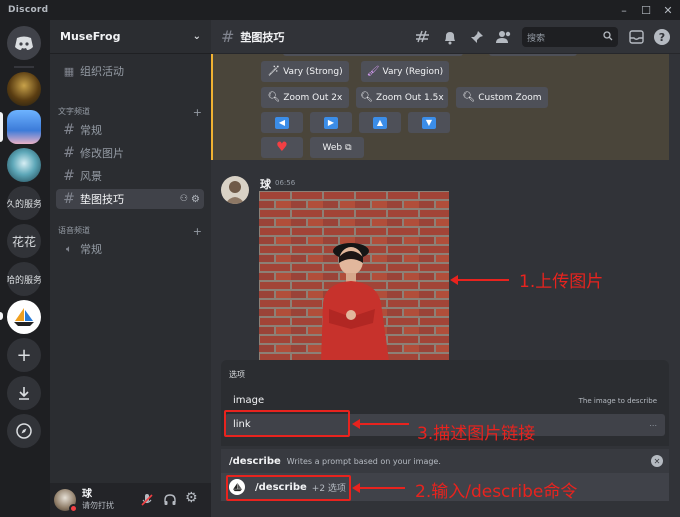 Image resolution: width=680 pixels, height=517 pixels. I want to click on user-name: 球, so click(87, 494).